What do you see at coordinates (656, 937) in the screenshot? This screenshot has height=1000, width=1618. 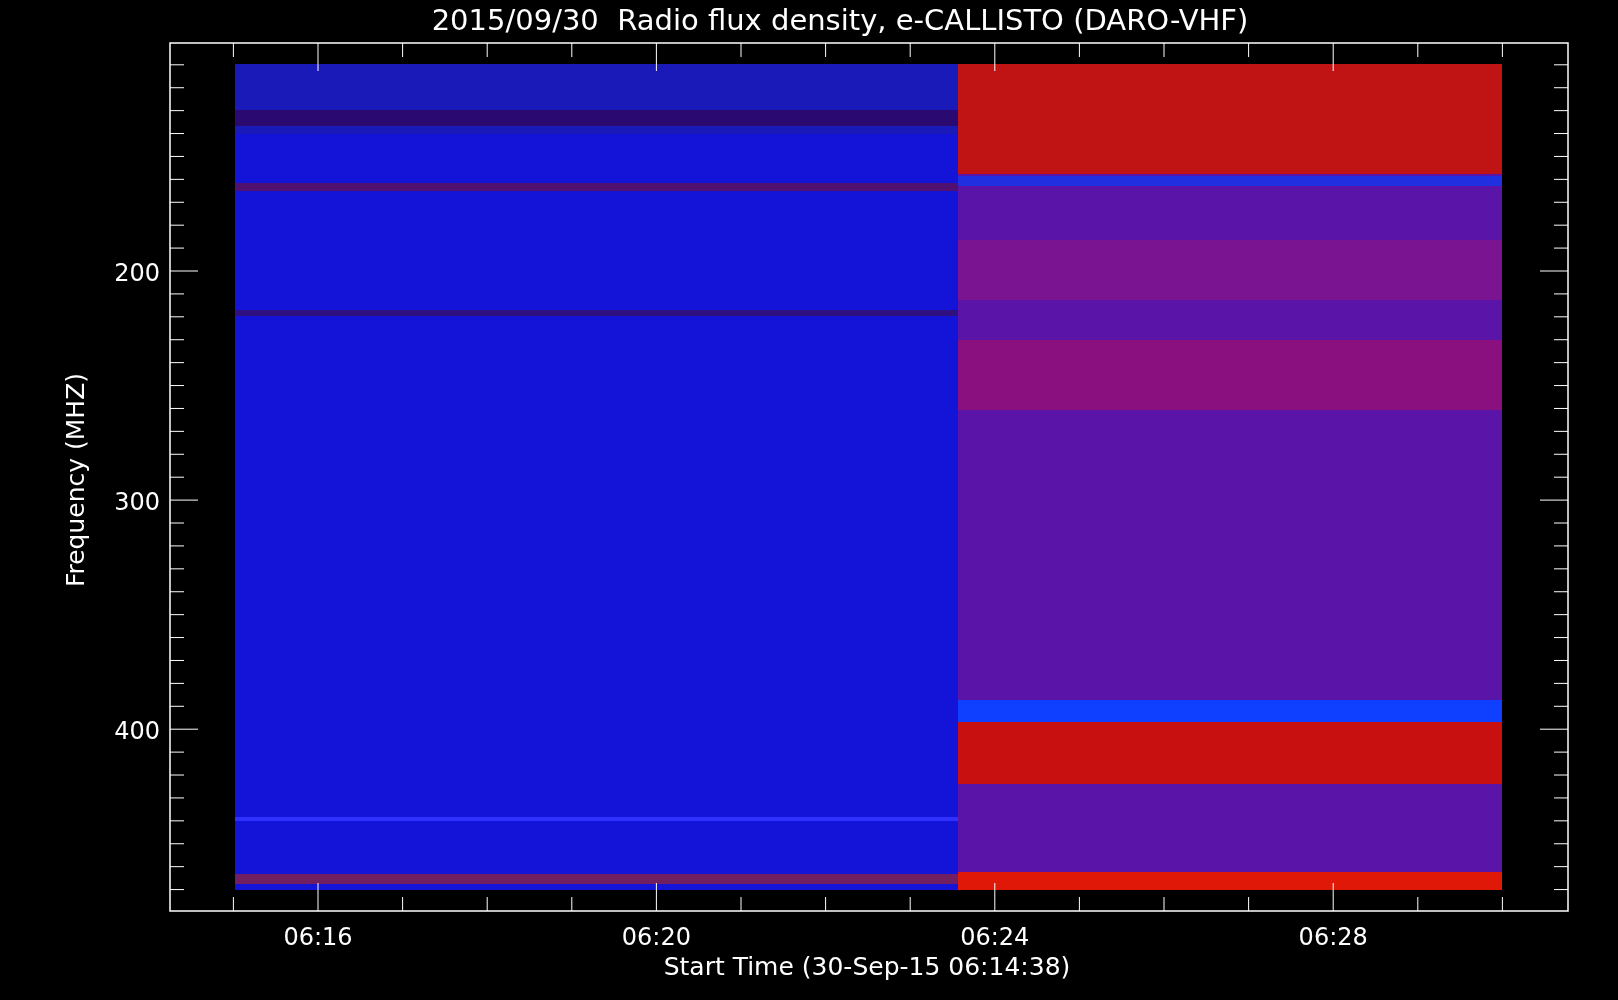 I see `x-tick-label: 06:20` at bounding box center [656, 937].